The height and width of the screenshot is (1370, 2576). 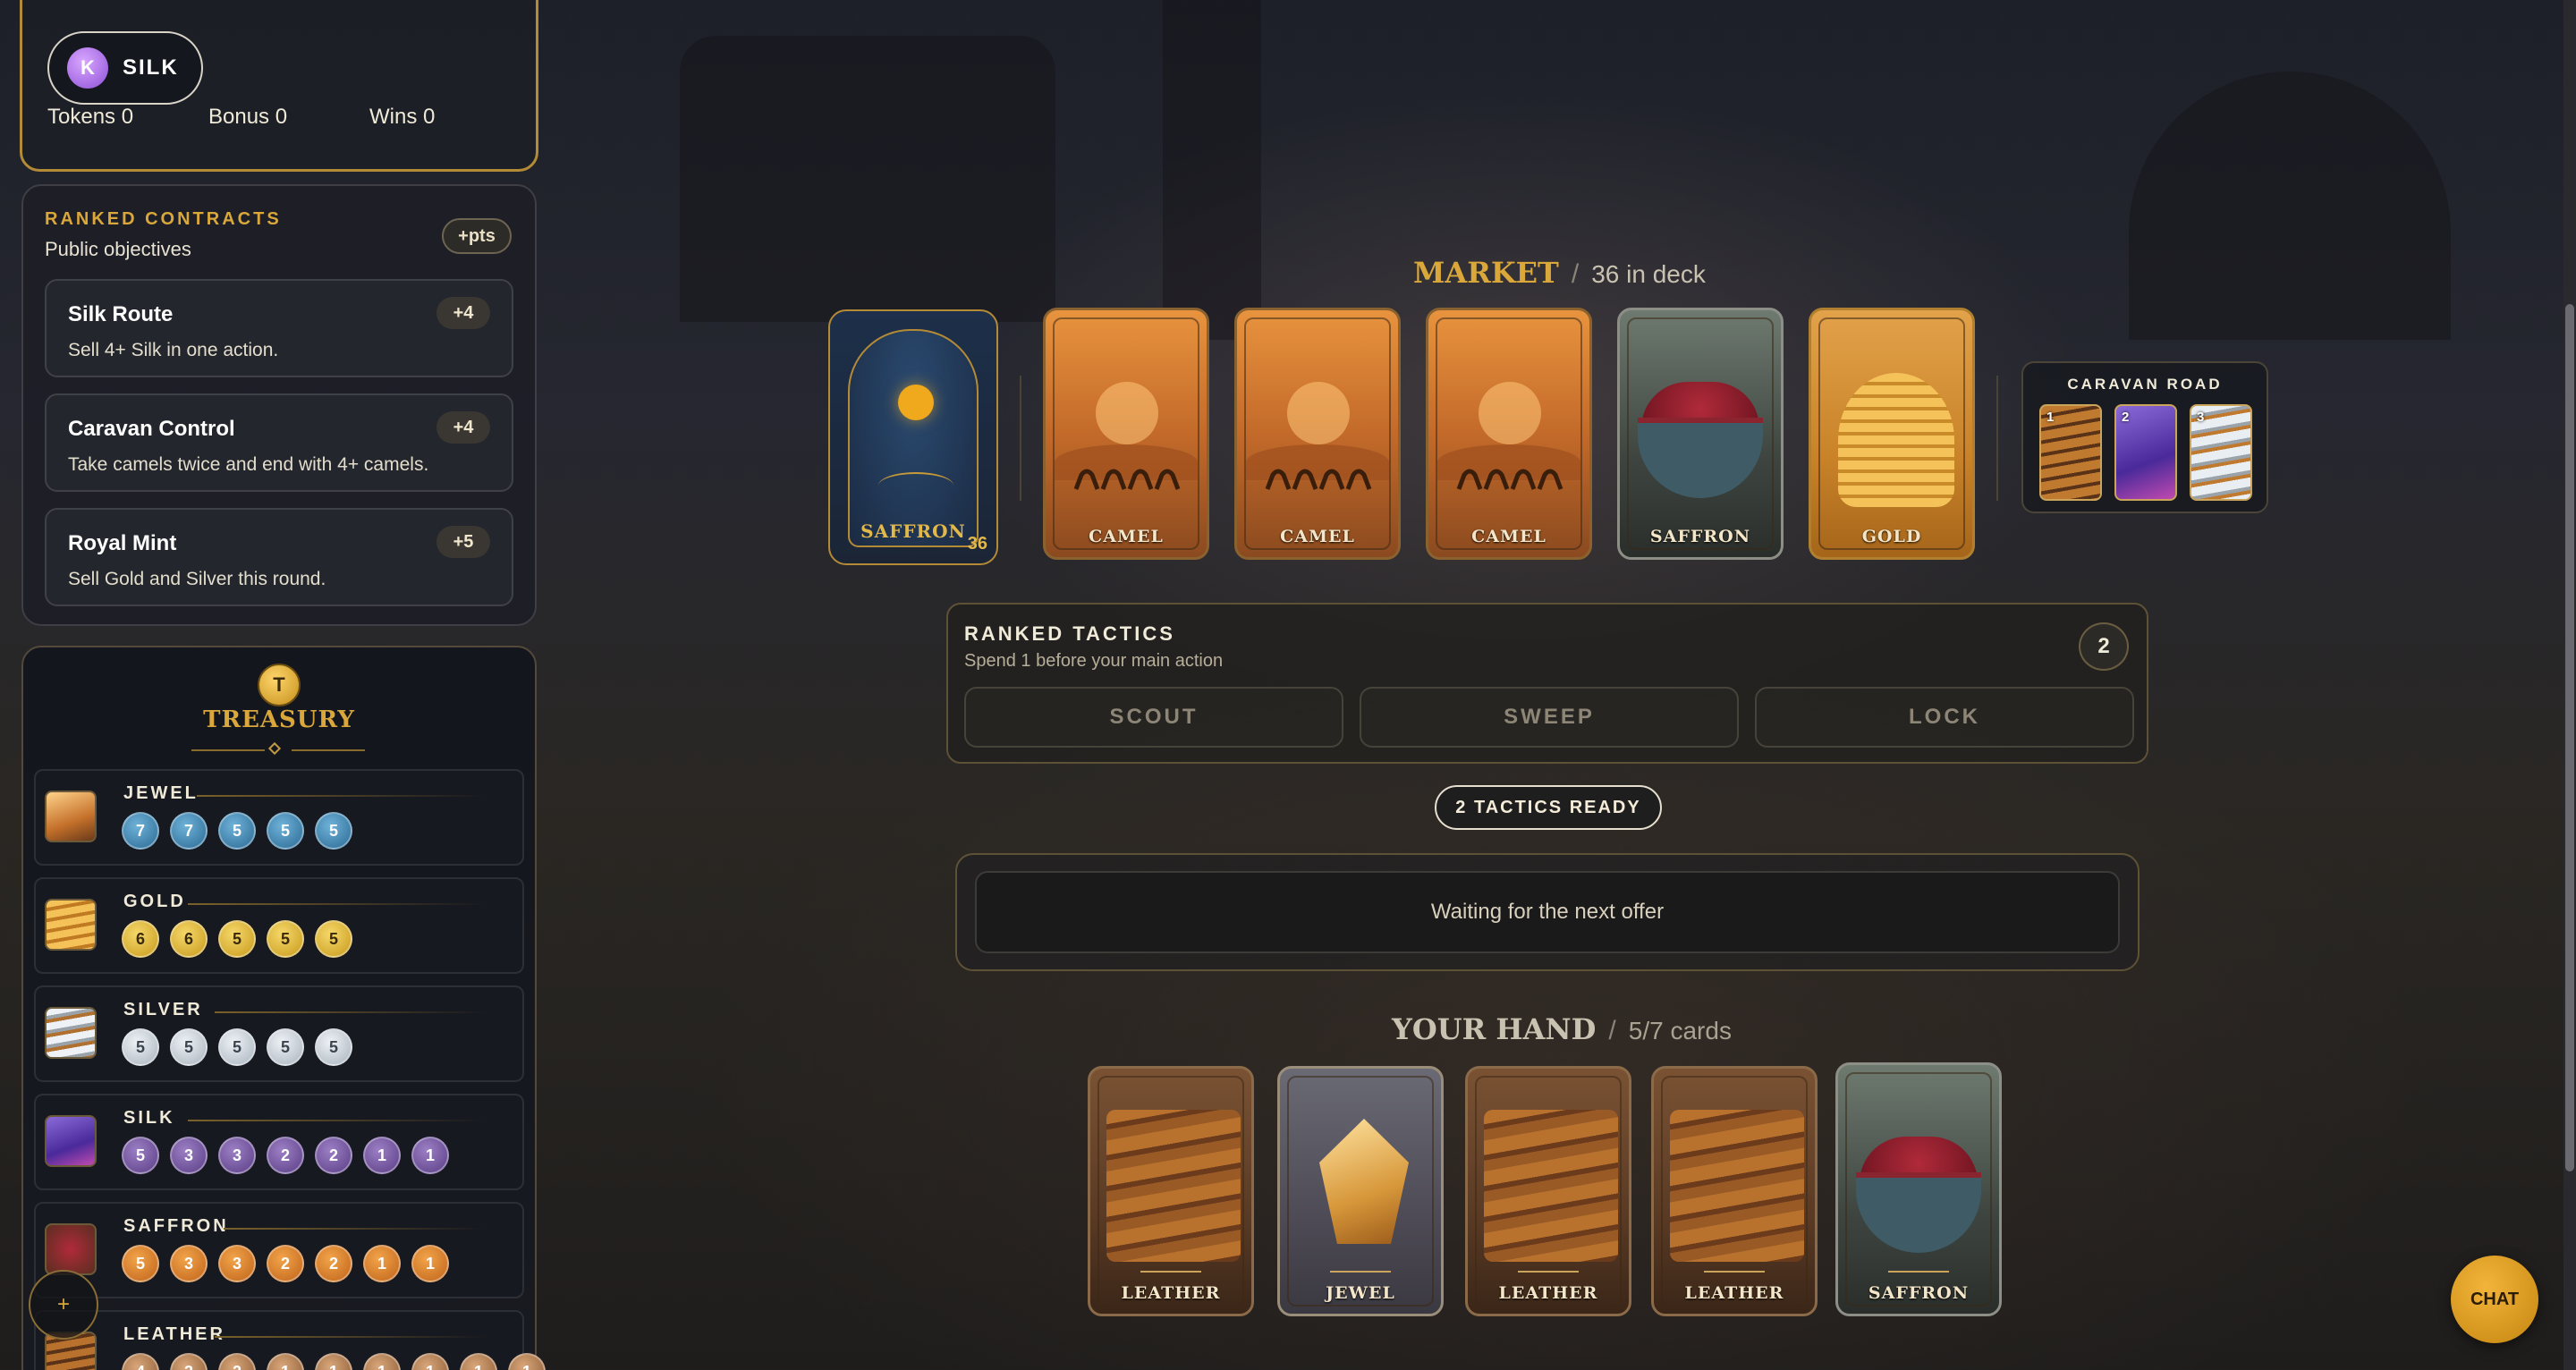 What do you see at coordinates (151, 429) in the screenshot?
I see `contract-name: Caravan Control` at bounding box center [151, 429].